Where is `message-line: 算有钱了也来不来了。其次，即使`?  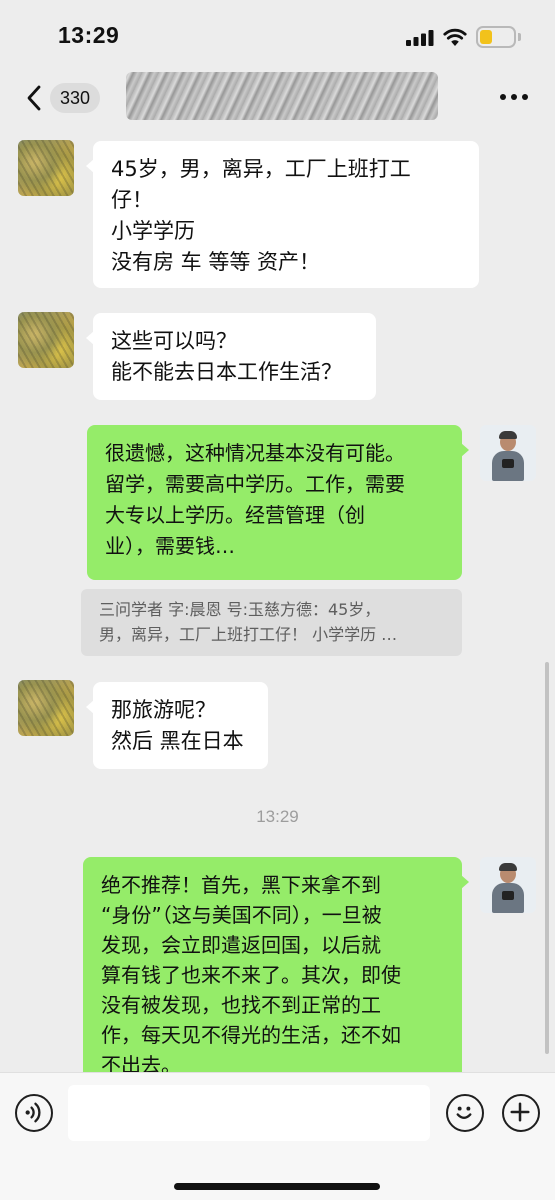
message-line: 算有钱了也来不来了。其次，即使 is located at coordinates (251, 975).